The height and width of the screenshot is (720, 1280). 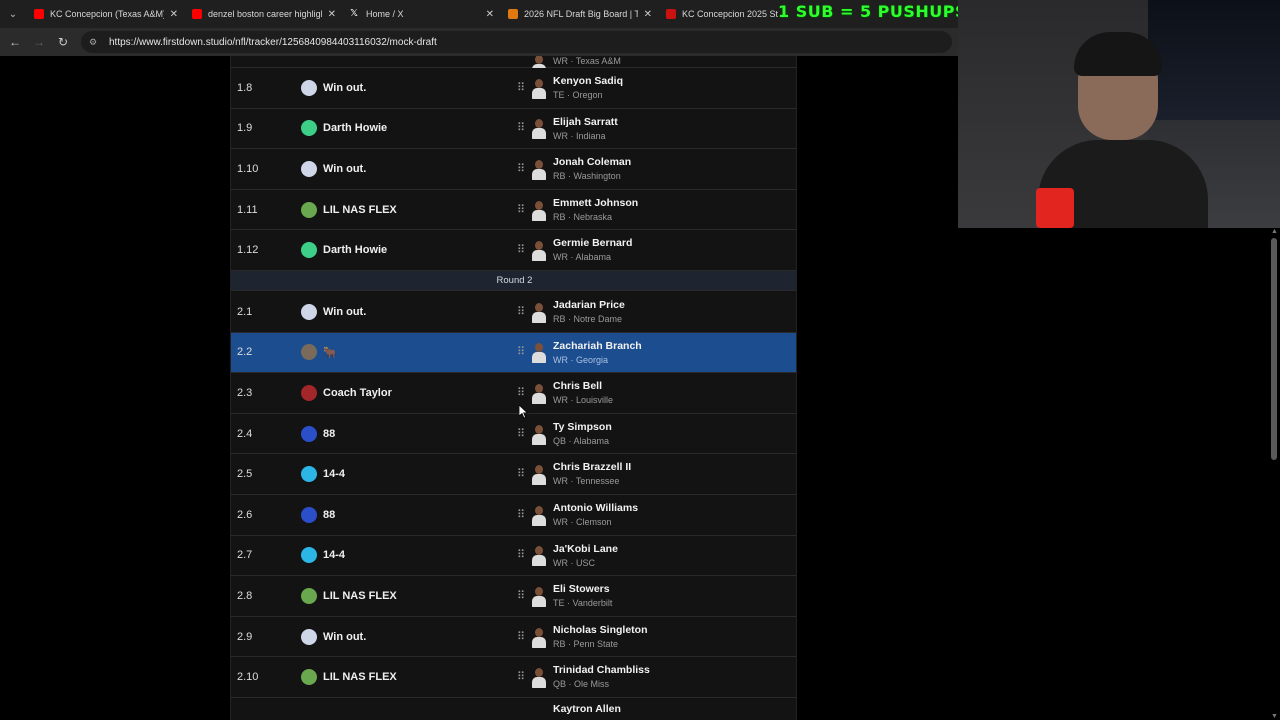 I want to click on player-position-school: RB · Washington, so click(x=587, y=176).